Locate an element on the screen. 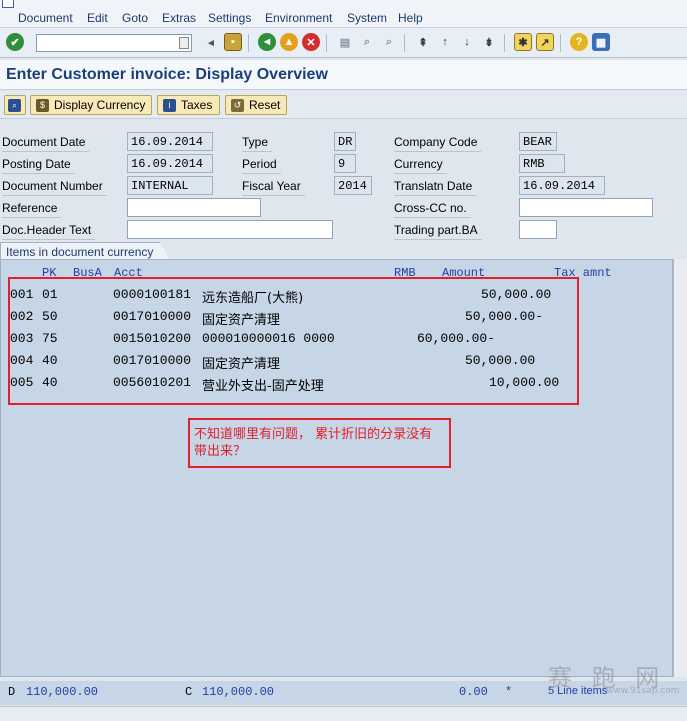 The height and width of the screenshot is (721, 687). document-number-field: INTERNAL is located at coordinates (170, 185).